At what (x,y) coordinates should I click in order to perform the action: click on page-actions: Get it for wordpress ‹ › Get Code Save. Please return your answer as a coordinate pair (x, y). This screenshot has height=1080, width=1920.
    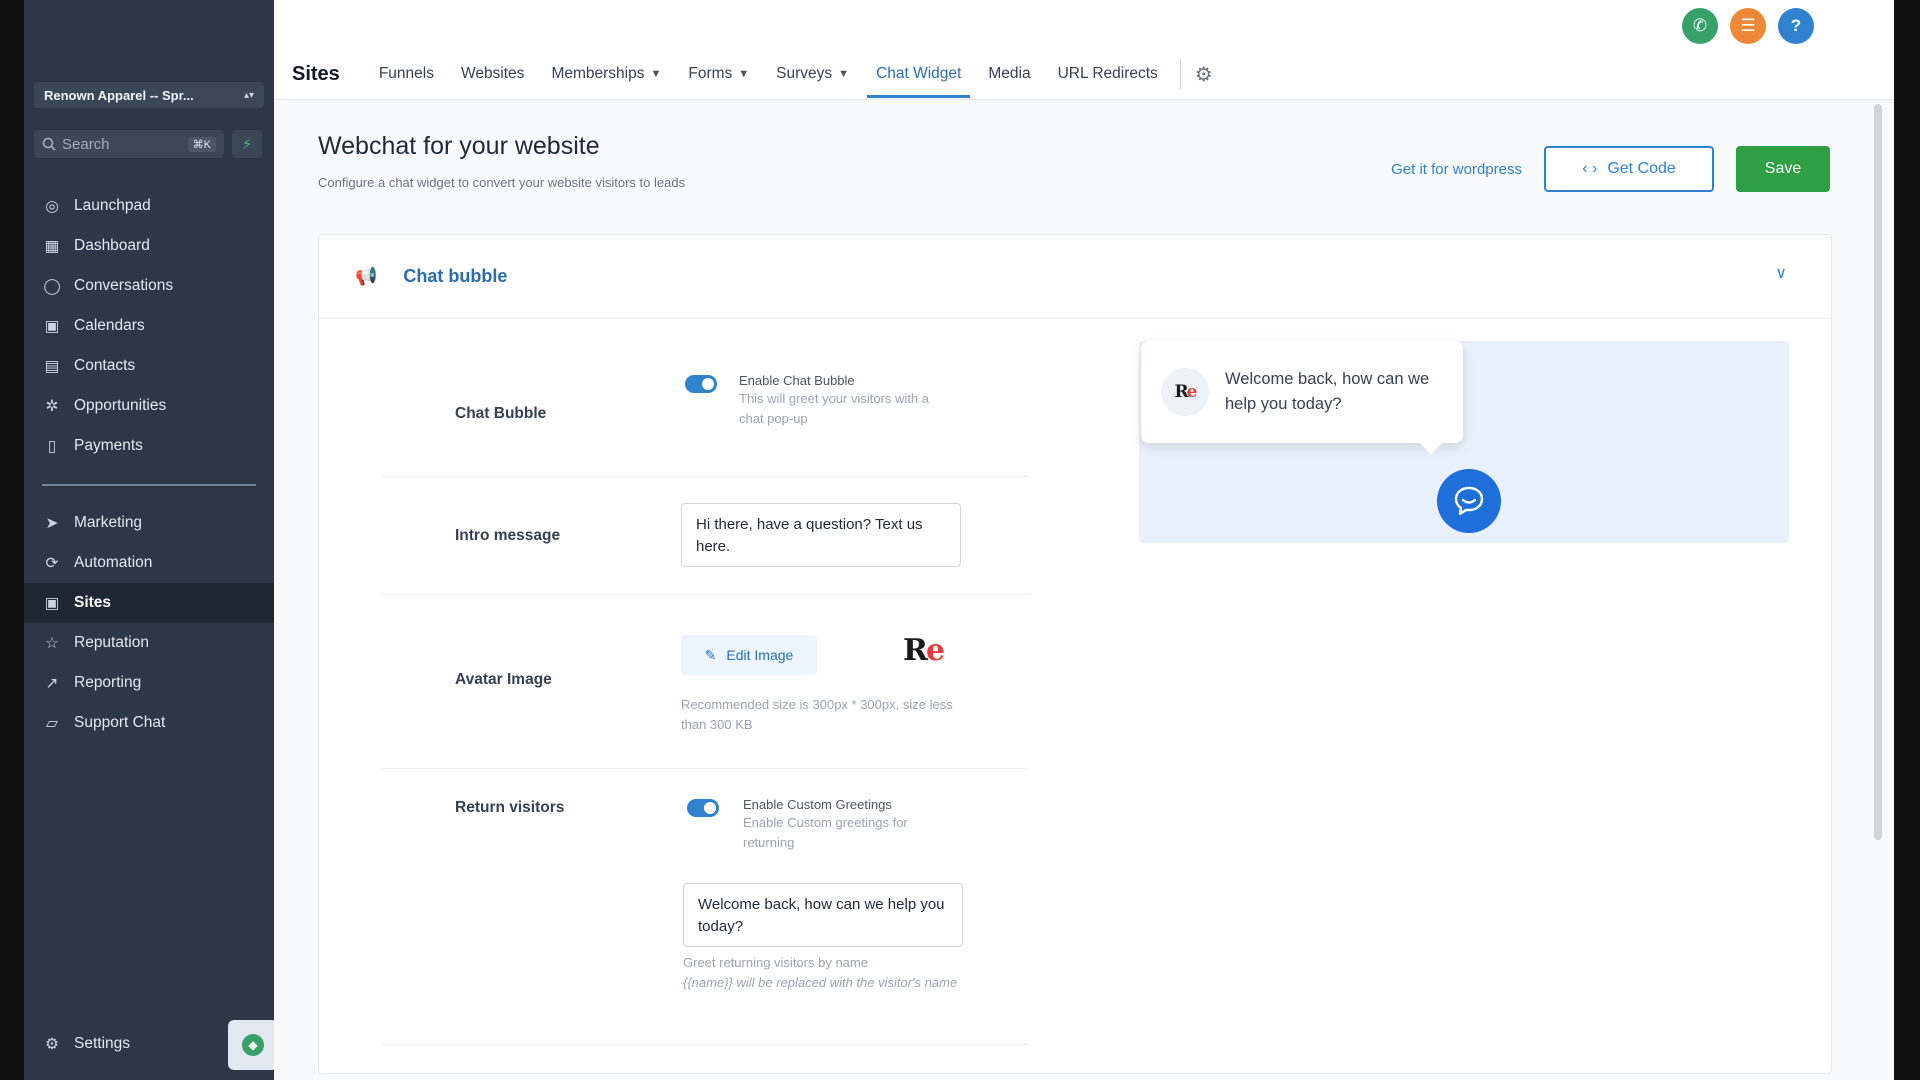
    Looking at the image, I should click on (1610, 169).